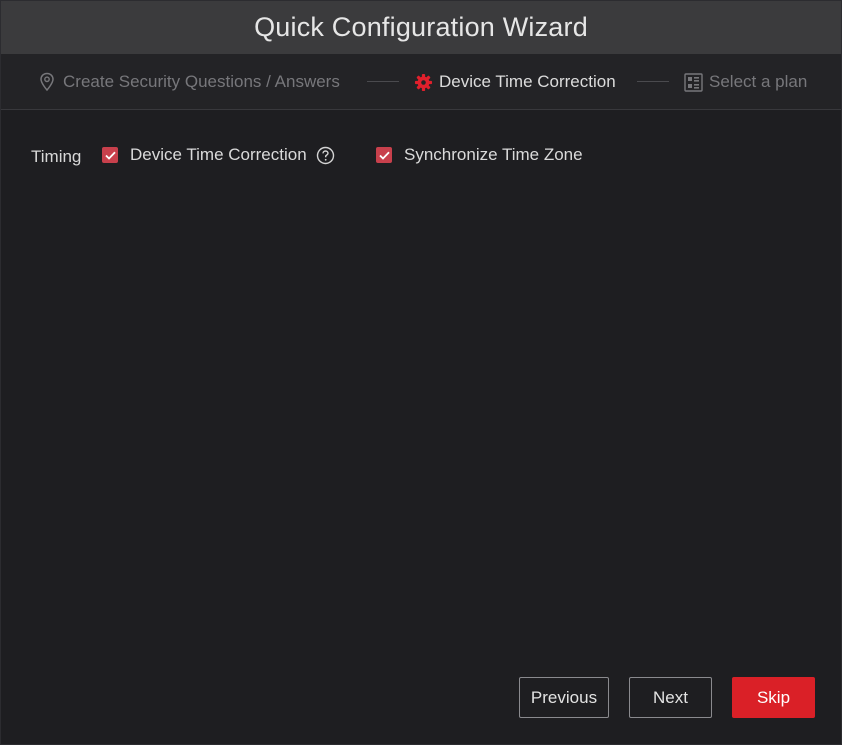 The image size is (842, 745). I want to click on plan-grid-icon, so click(693, 82).